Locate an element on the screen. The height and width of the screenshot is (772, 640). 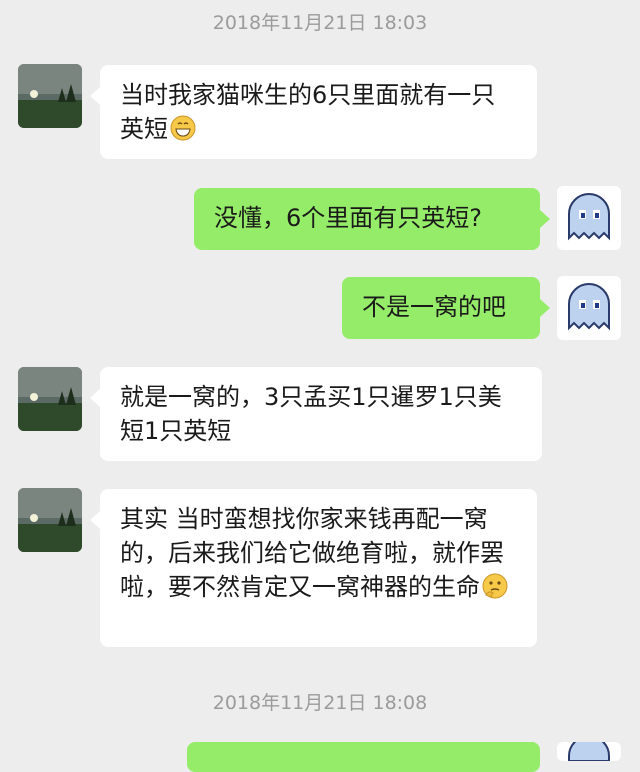
message-bubble: 不是一窝的吧 is located at coordinates (446, 308).